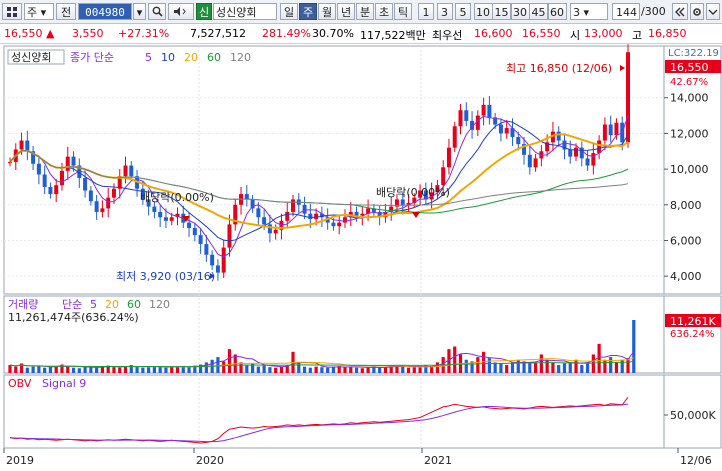  I want to click on interval-select: 3 ▾, so click(589, 11).